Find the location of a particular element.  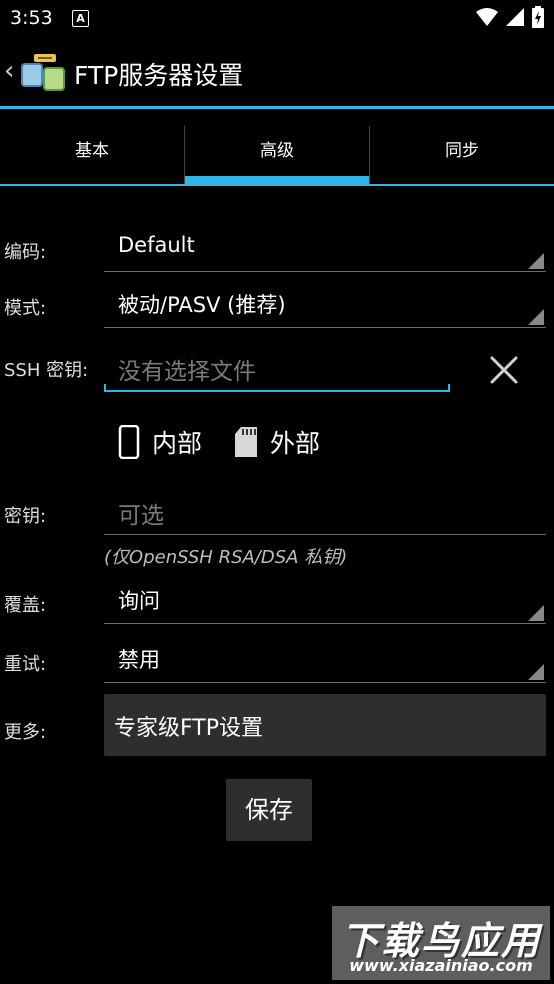

ssh-key-placeholder: 没有选择文件 is located at coordinates (187, 372).